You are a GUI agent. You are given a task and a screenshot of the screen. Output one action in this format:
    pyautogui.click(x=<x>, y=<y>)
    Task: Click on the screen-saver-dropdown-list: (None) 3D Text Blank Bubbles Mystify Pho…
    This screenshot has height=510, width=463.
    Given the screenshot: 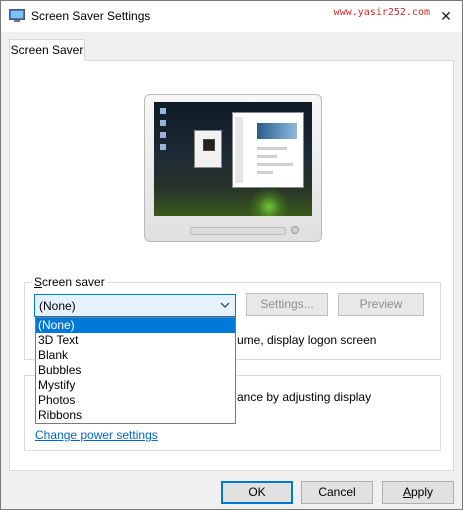 What is the action you would take?
    pyautogui.click(x=135, y=370)
    